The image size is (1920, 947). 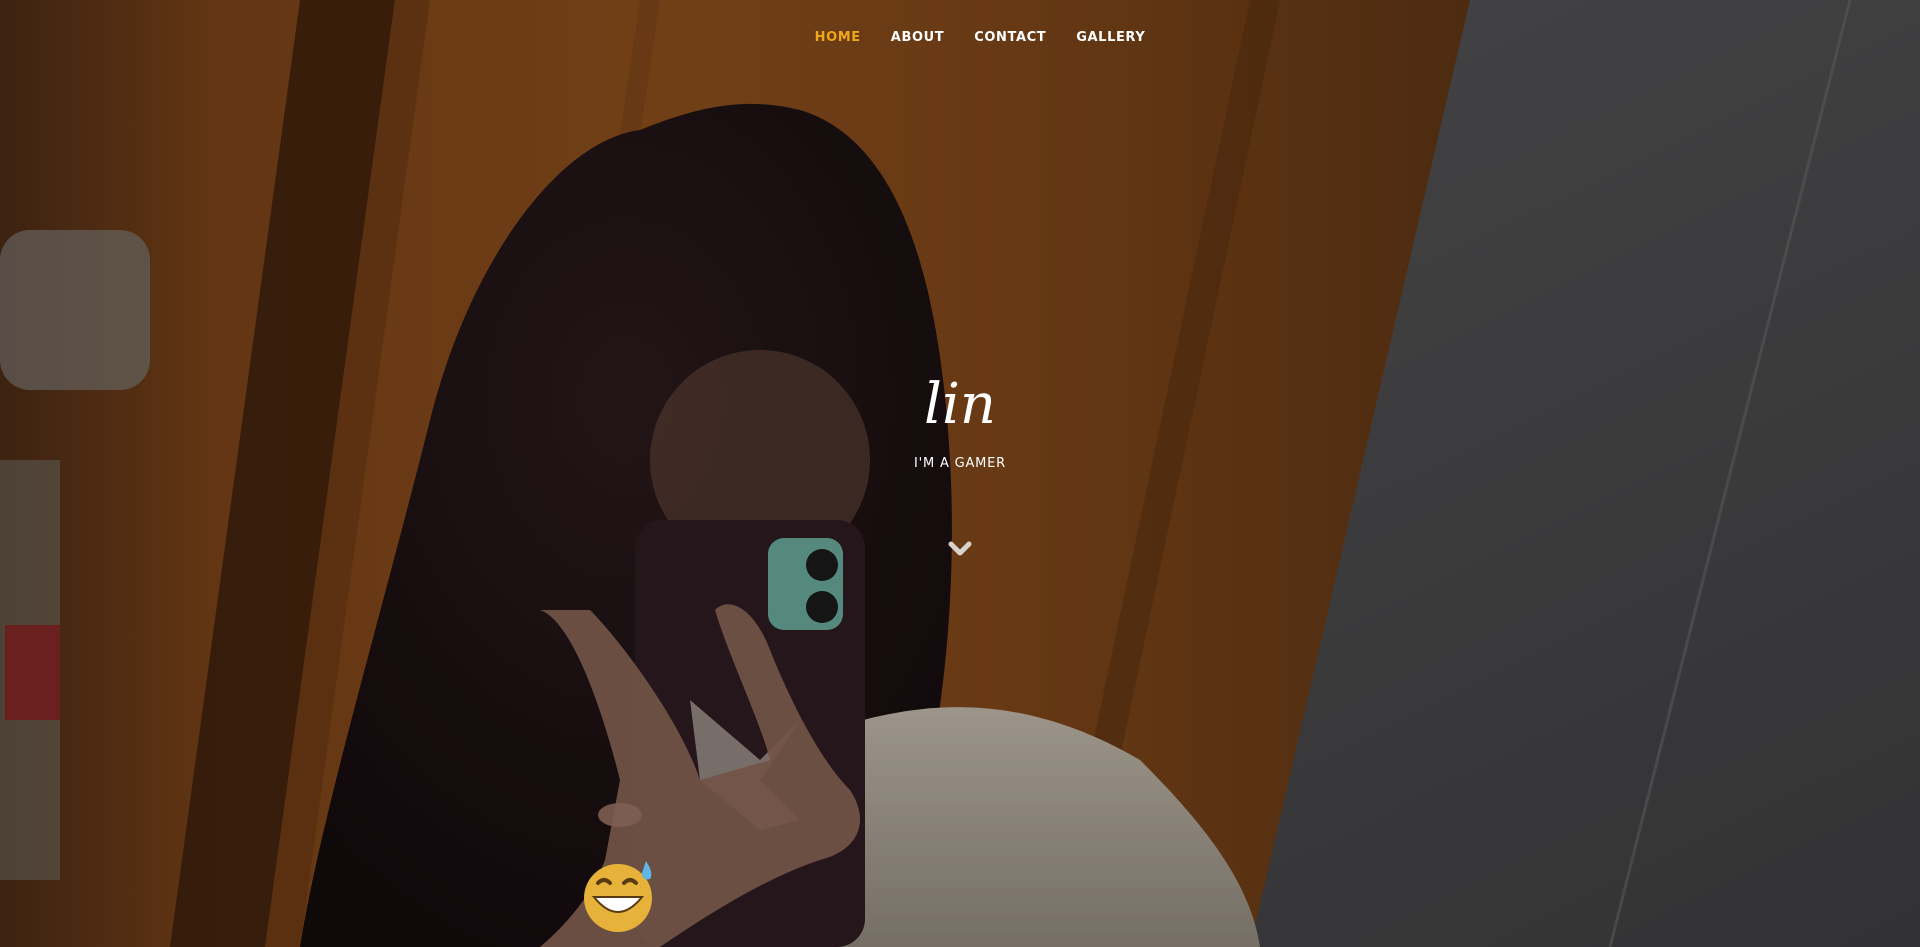 I want to click on nav-item-about: ABOUT, so click(x=917, y=38).